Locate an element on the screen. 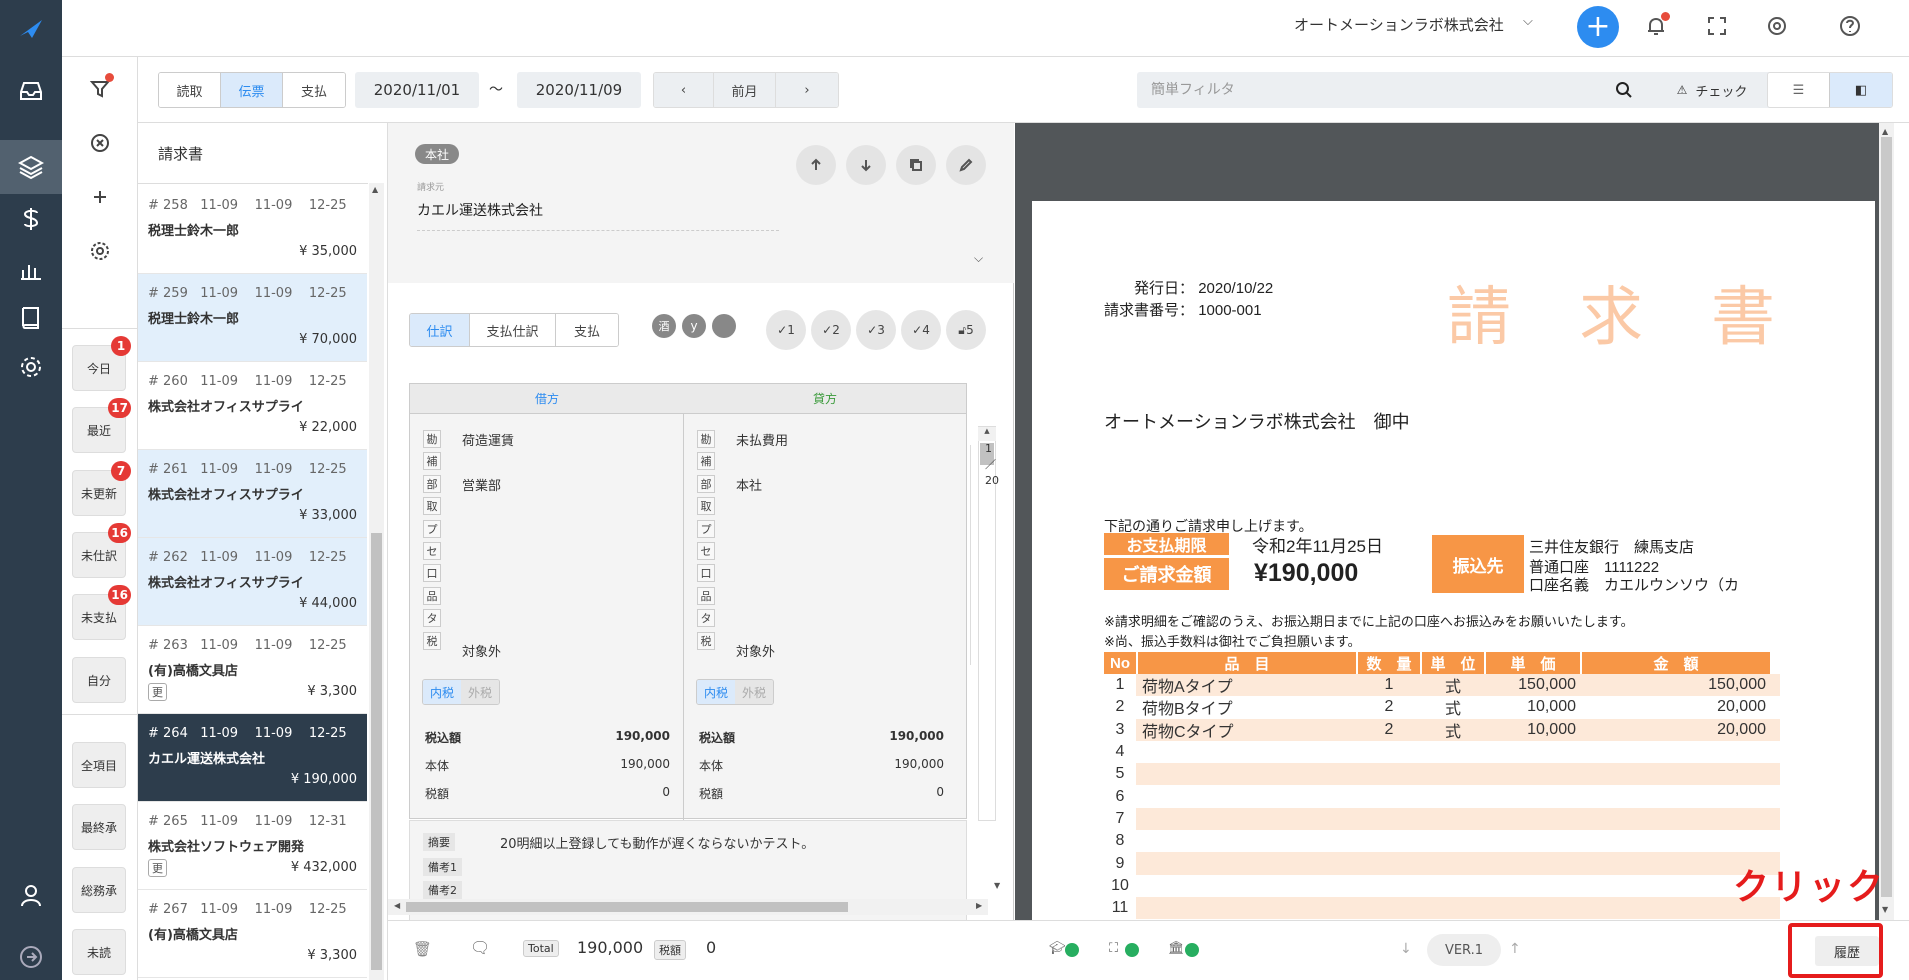  trash-icon: 🗑︎ is located at coordinates (422, 949).